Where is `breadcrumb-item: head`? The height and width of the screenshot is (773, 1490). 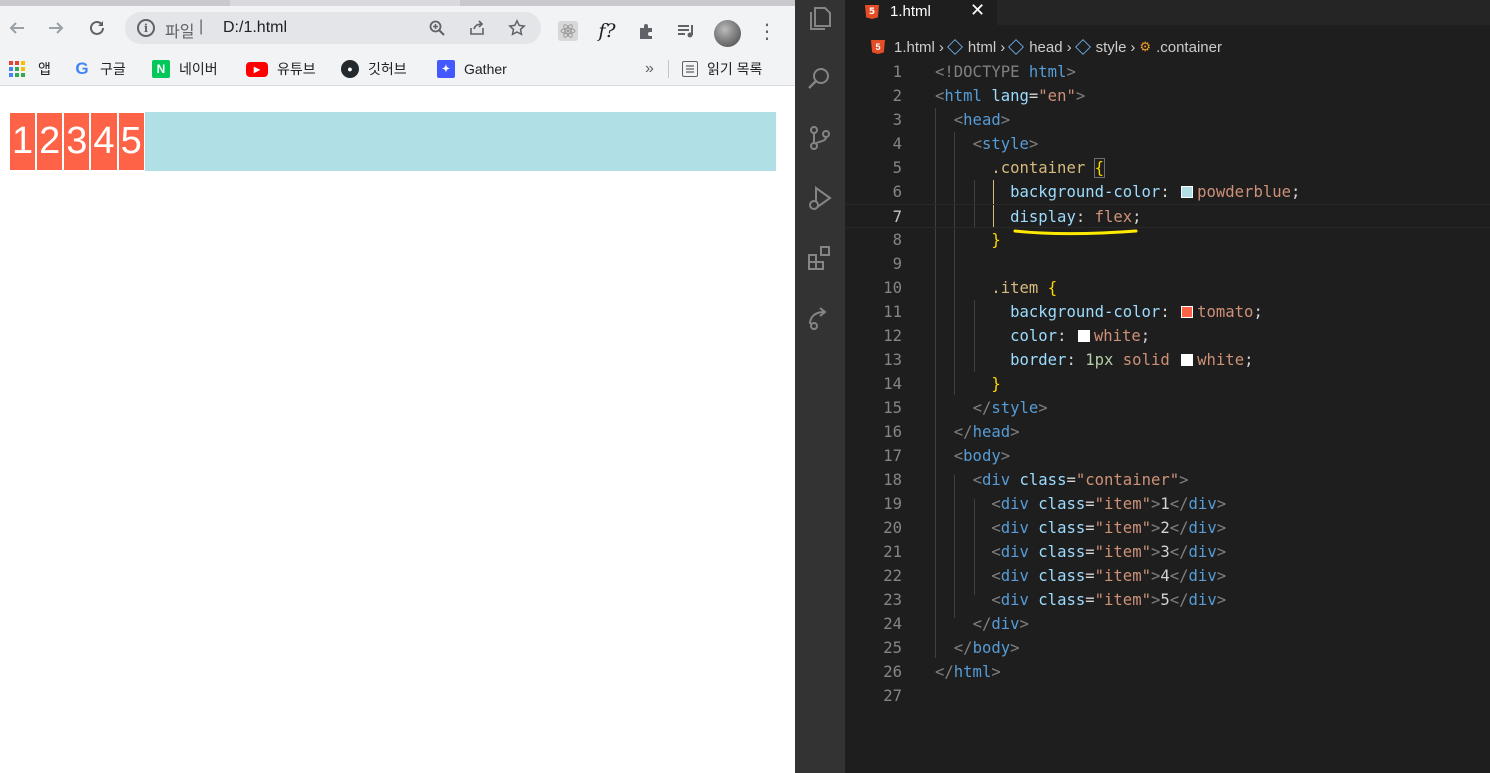
breadcrumb-item: head is located at coordinates (1035, 47).